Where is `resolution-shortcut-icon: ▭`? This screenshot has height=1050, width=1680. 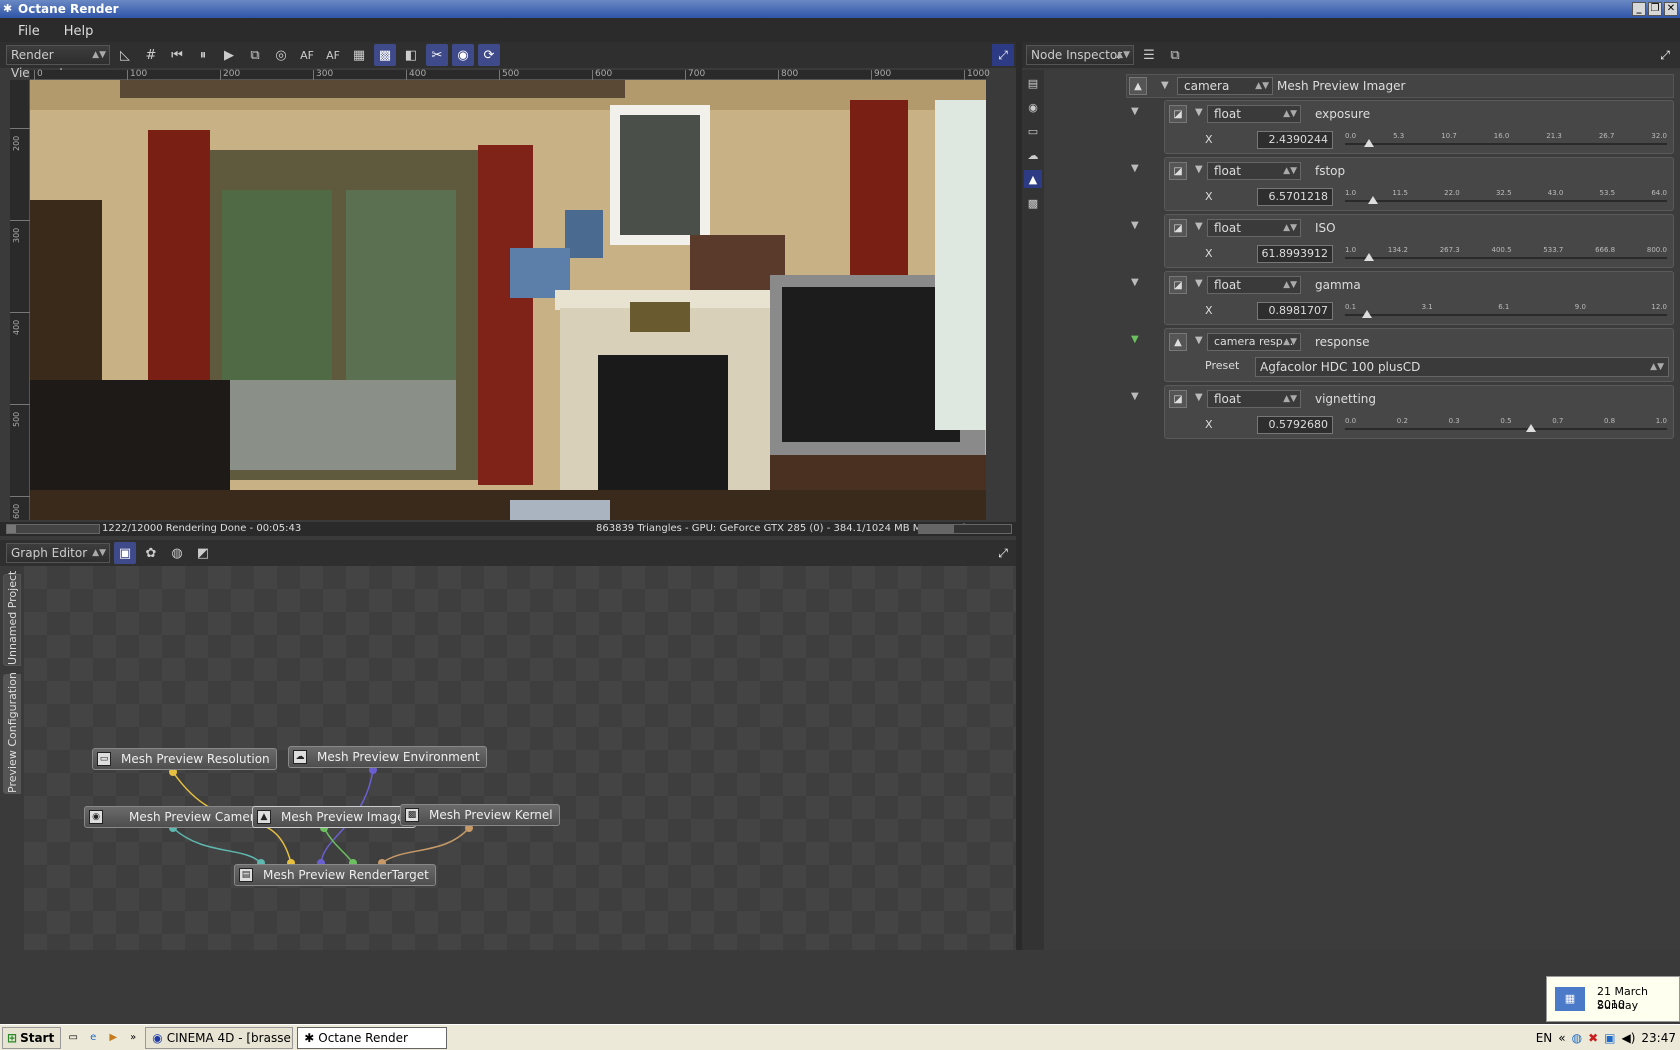
resolution-shortcut-icon: ▭ is located at coordinates (1033, 131).